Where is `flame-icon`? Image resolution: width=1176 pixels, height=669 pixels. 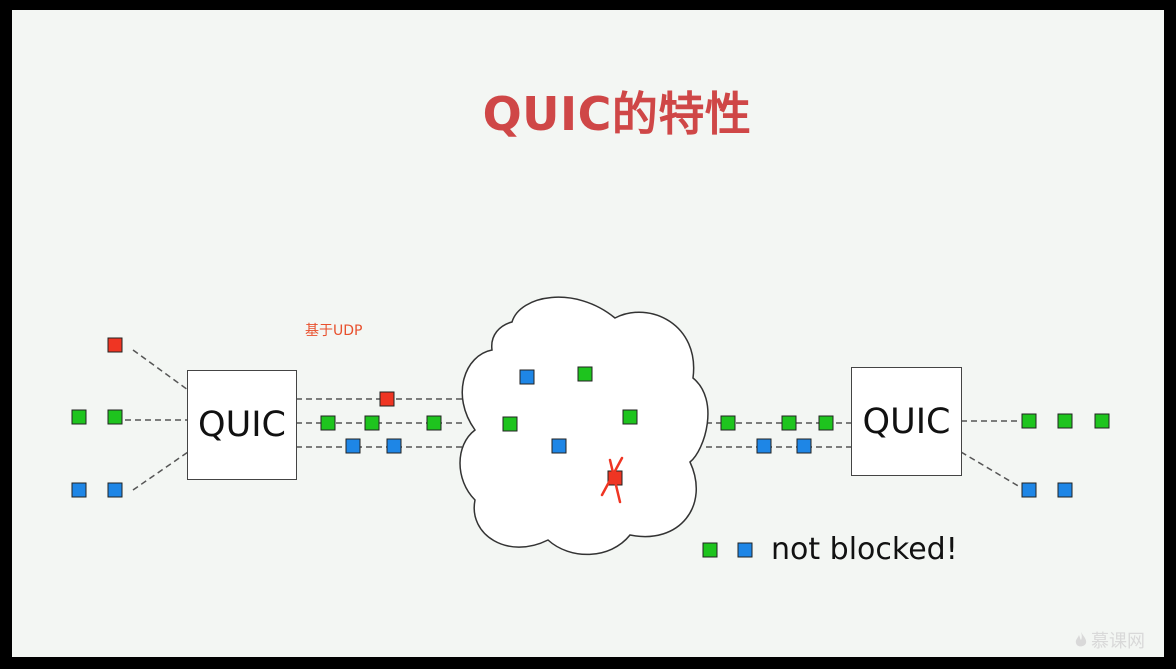
flame-icon is located at coordinates (1081, 639).